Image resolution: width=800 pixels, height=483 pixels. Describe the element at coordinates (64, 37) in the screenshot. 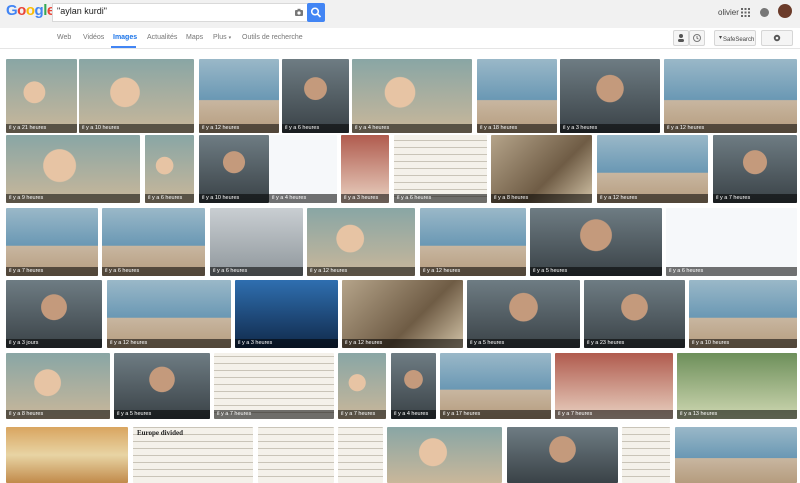

I see `tab-web: Web` at that location.